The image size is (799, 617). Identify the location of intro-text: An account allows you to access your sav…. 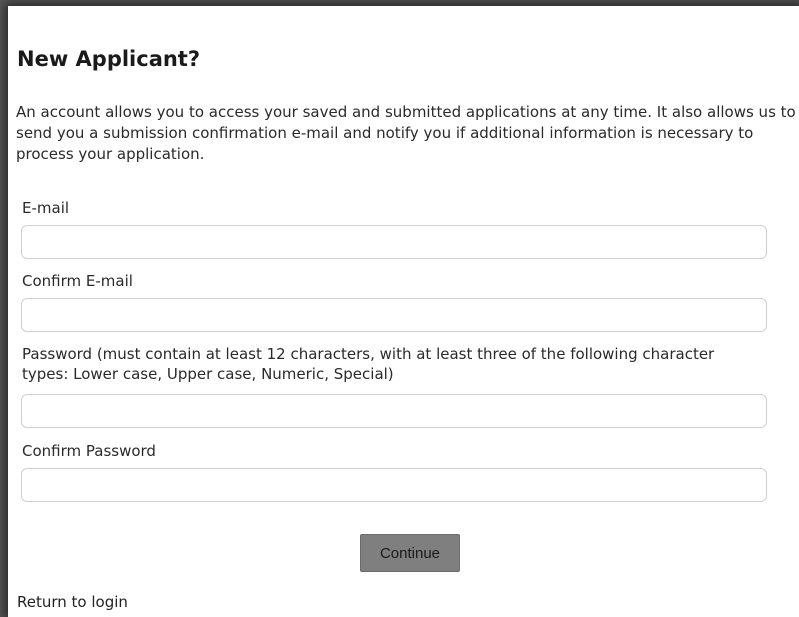
(406, 133).